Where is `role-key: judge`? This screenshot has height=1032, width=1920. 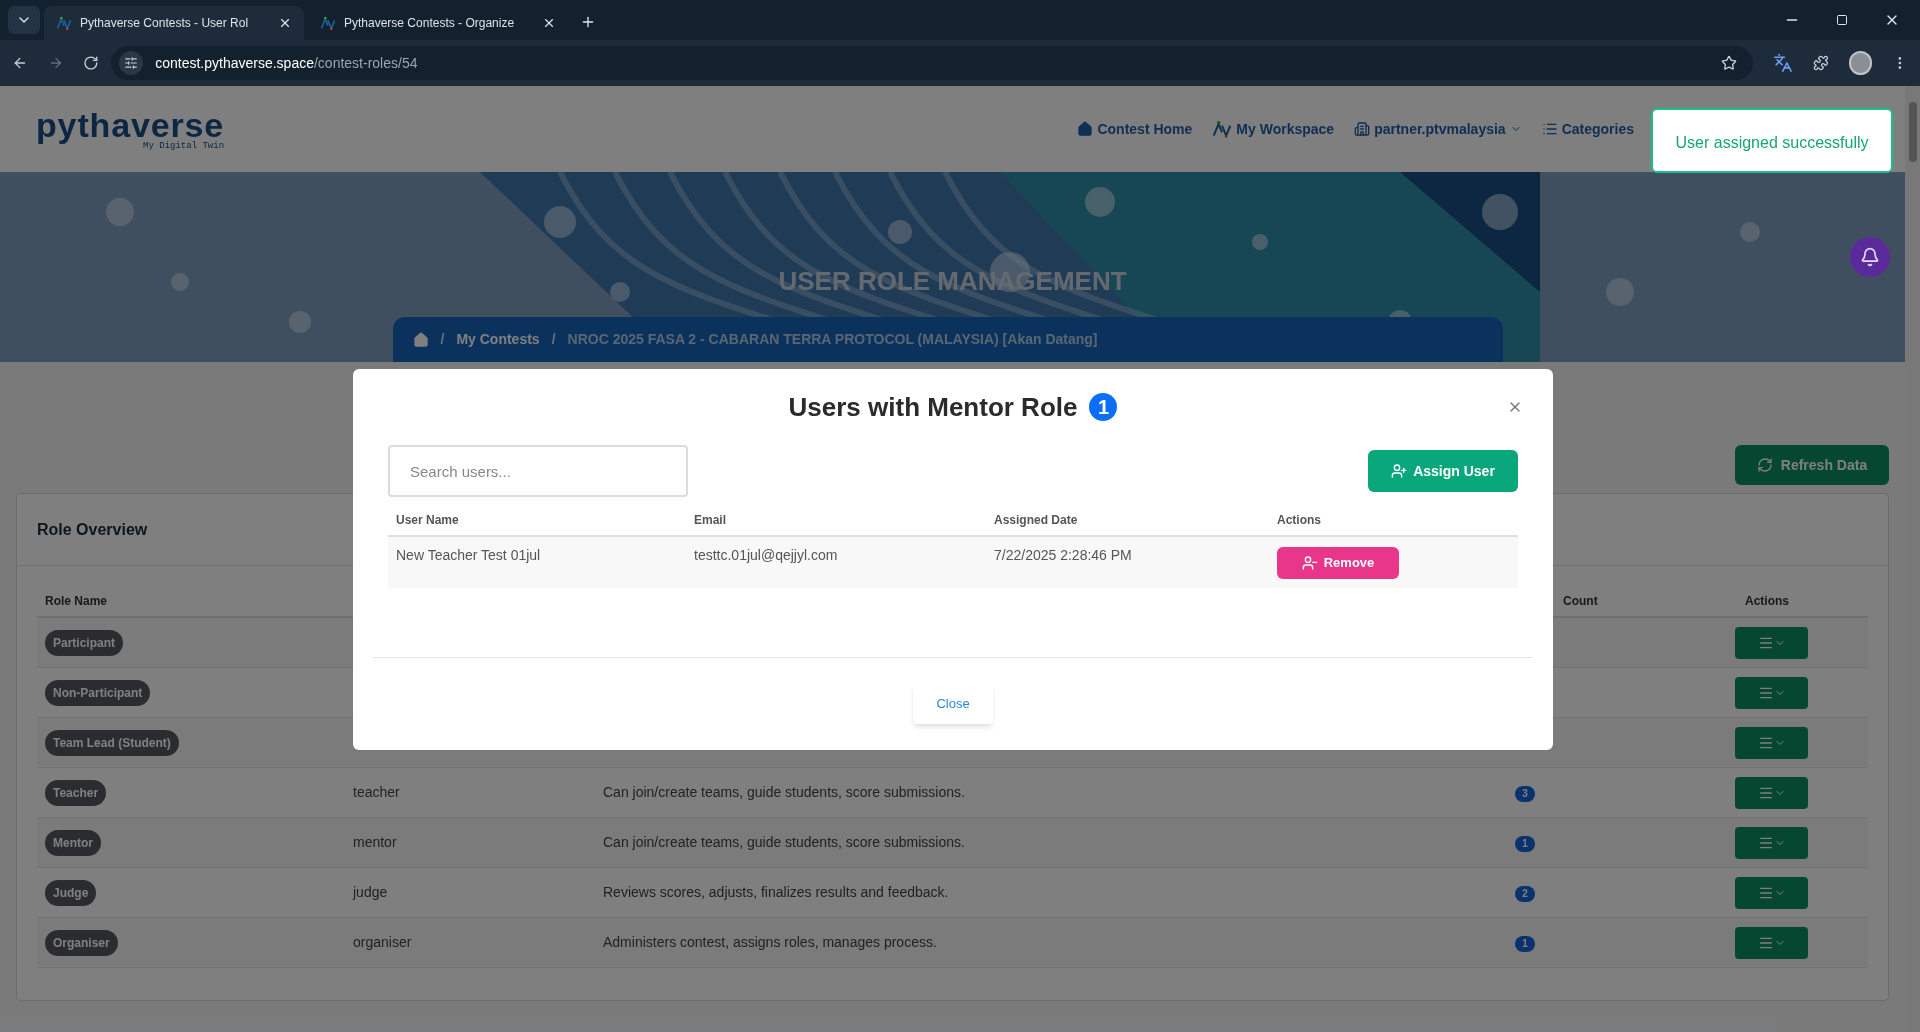
role-key: judge is located at coordinates (370, 892).